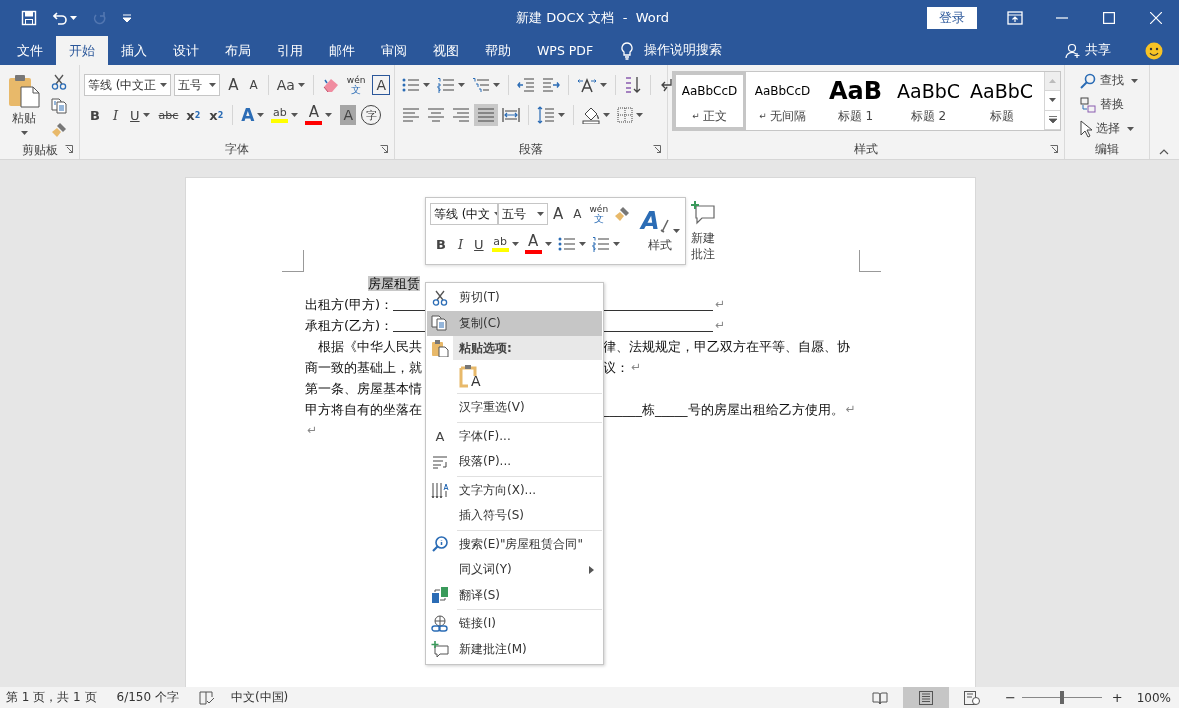  What do you see at coordinates (253, 115) in the screenshot?
I see `text-effects-button: A` at bounding box center [253, 115].